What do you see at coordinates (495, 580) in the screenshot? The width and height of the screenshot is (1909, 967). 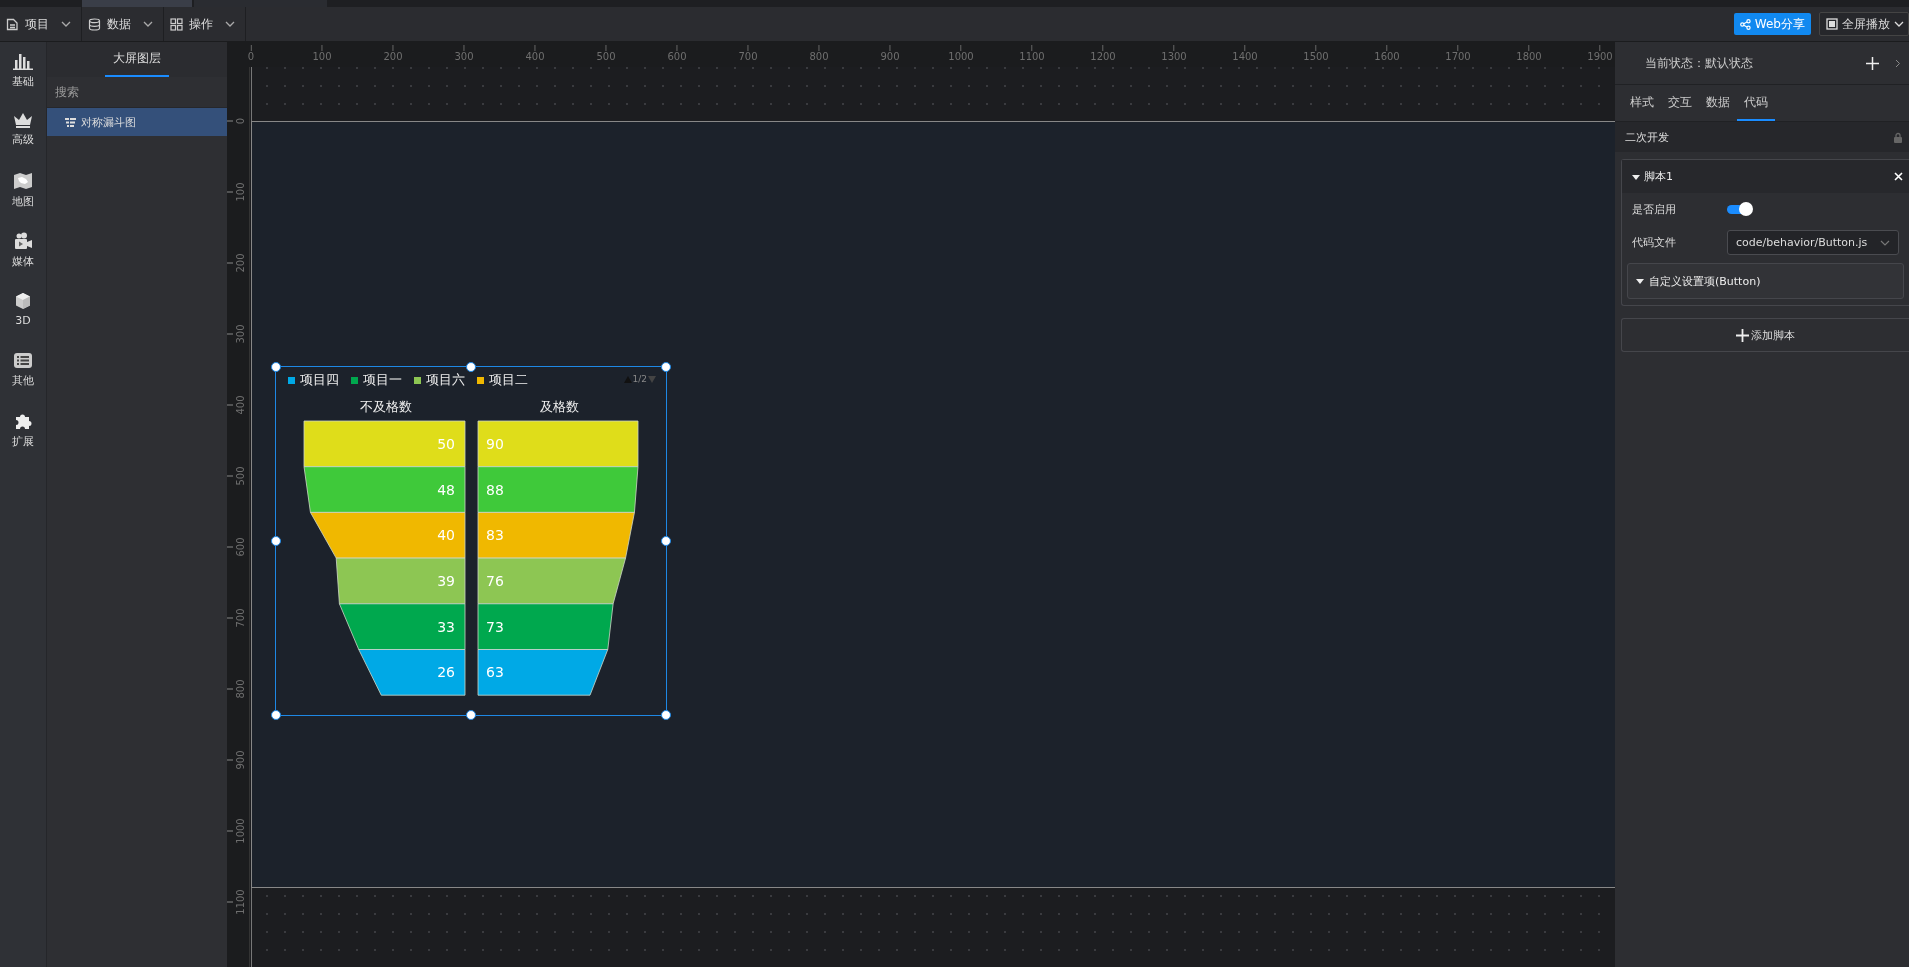 I see `value-label: 76` at bounding box center [495, 580].